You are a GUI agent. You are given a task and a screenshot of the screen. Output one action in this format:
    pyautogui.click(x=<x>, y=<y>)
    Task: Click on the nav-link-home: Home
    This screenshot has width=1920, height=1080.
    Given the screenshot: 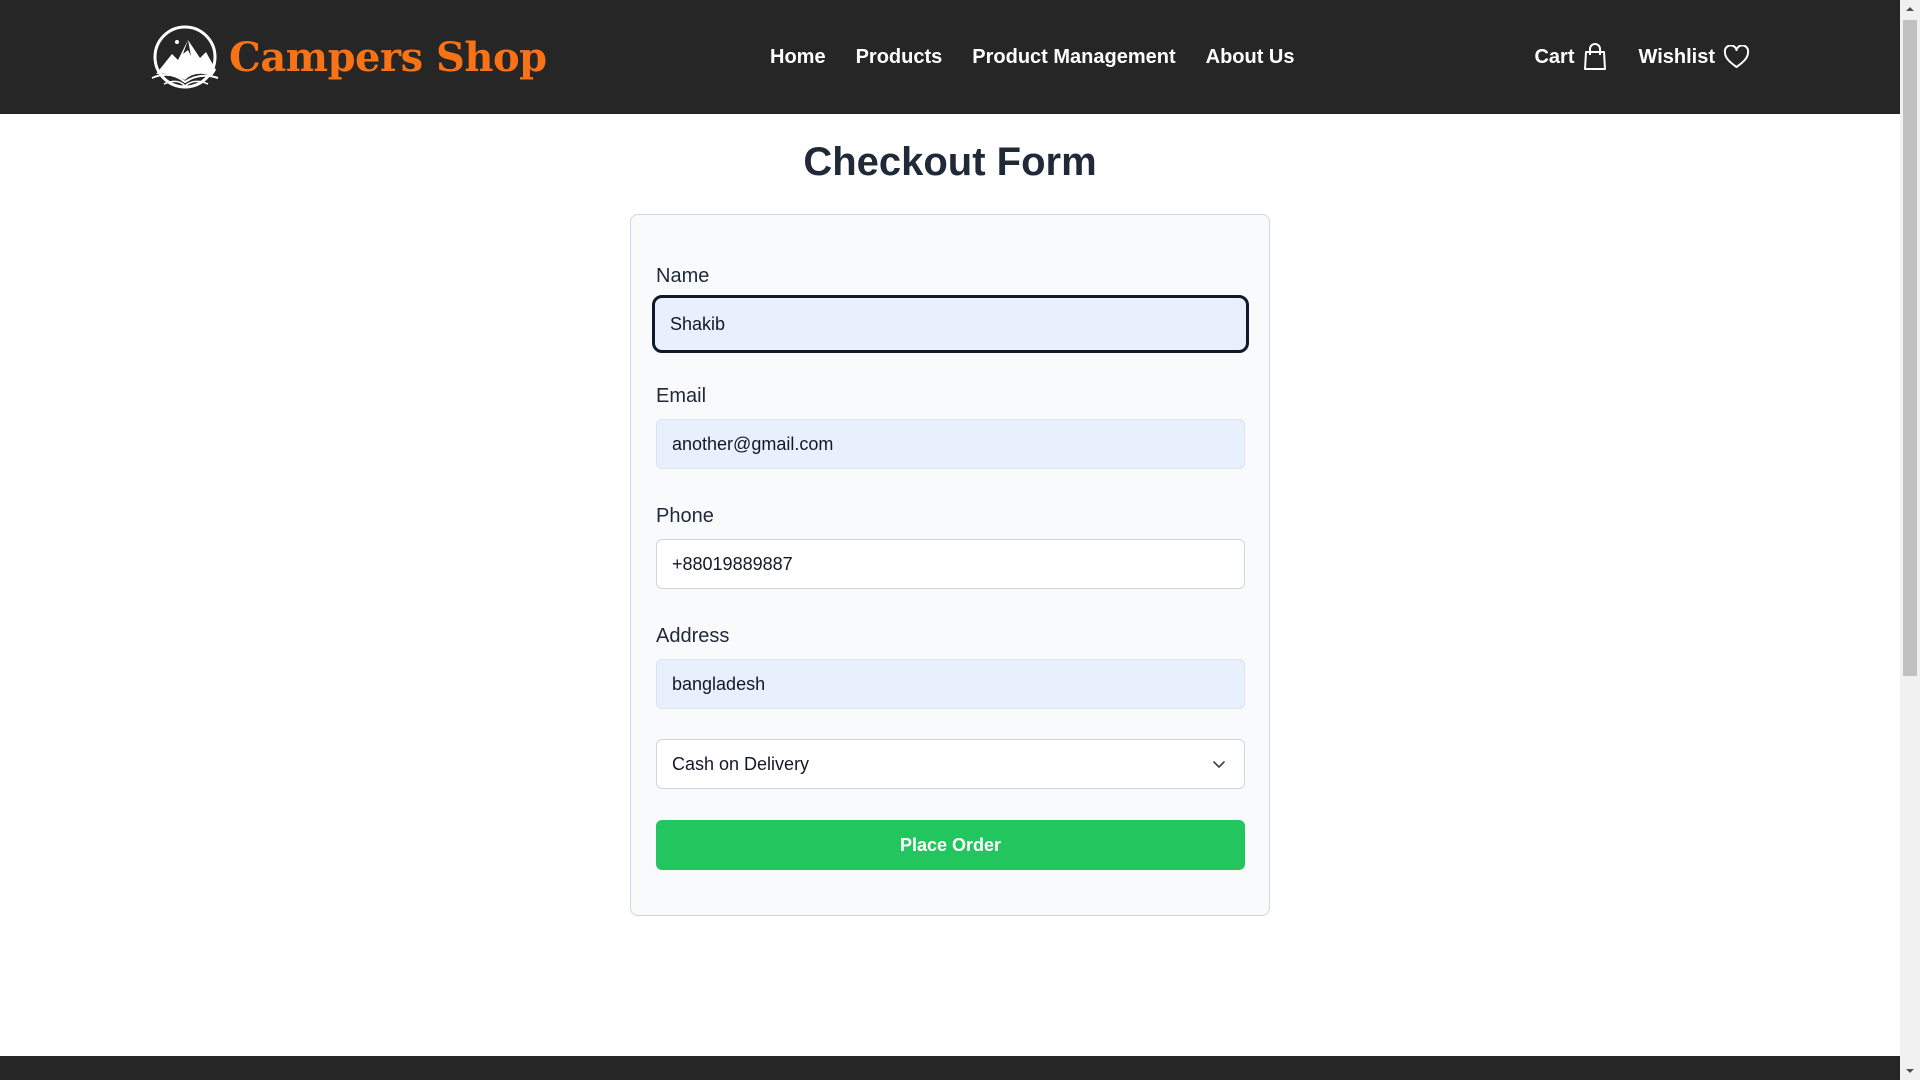 What is the action you would take?
    pyautogui.click(x=798, y=57)
    